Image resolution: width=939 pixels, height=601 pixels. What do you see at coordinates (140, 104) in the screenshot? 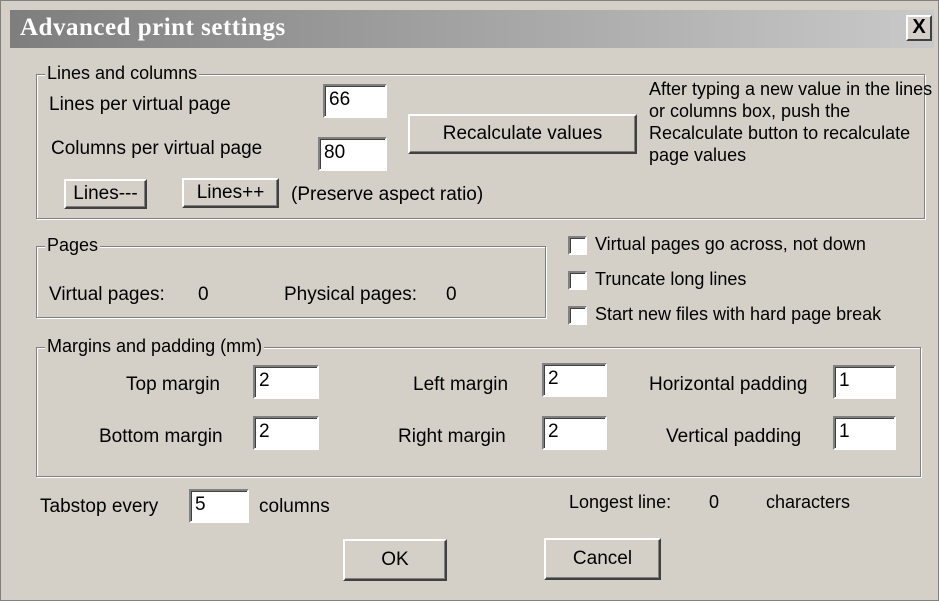
I see `lines-per-page-label: Lines per virtual page` at bounding box center [140, 104].